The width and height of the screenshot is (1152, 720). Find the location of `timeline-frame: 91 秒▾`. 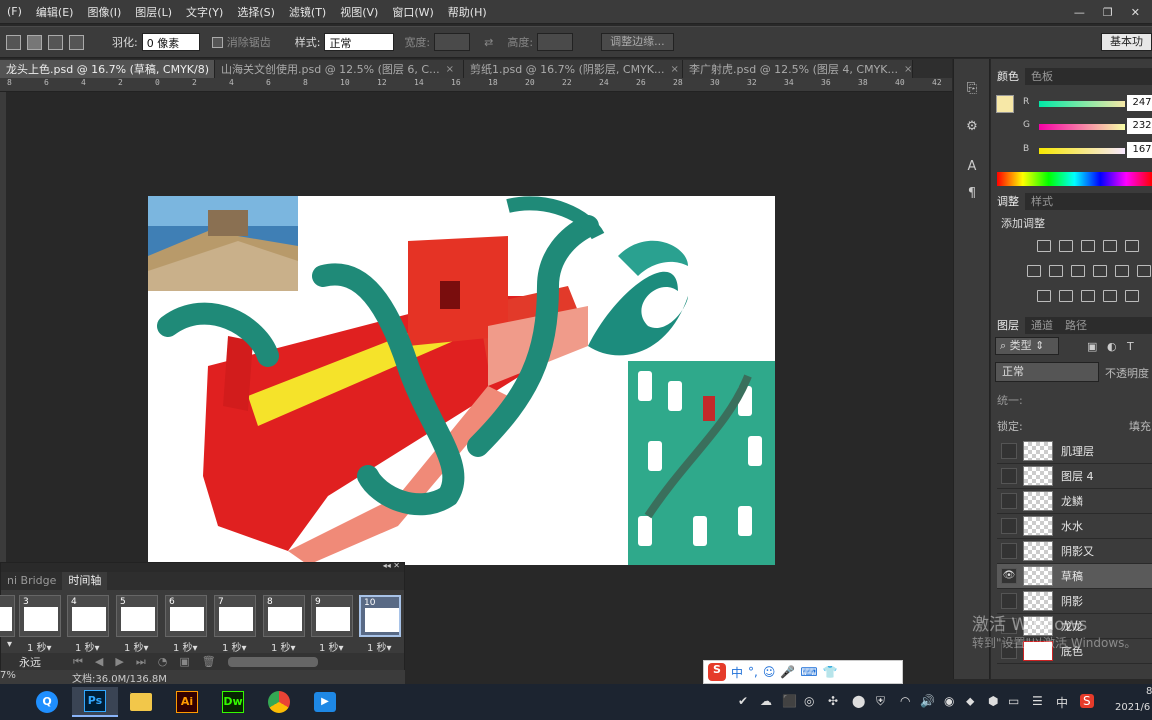

timeline-frame: 91 秒▾ is located at coordinates (332, 625).